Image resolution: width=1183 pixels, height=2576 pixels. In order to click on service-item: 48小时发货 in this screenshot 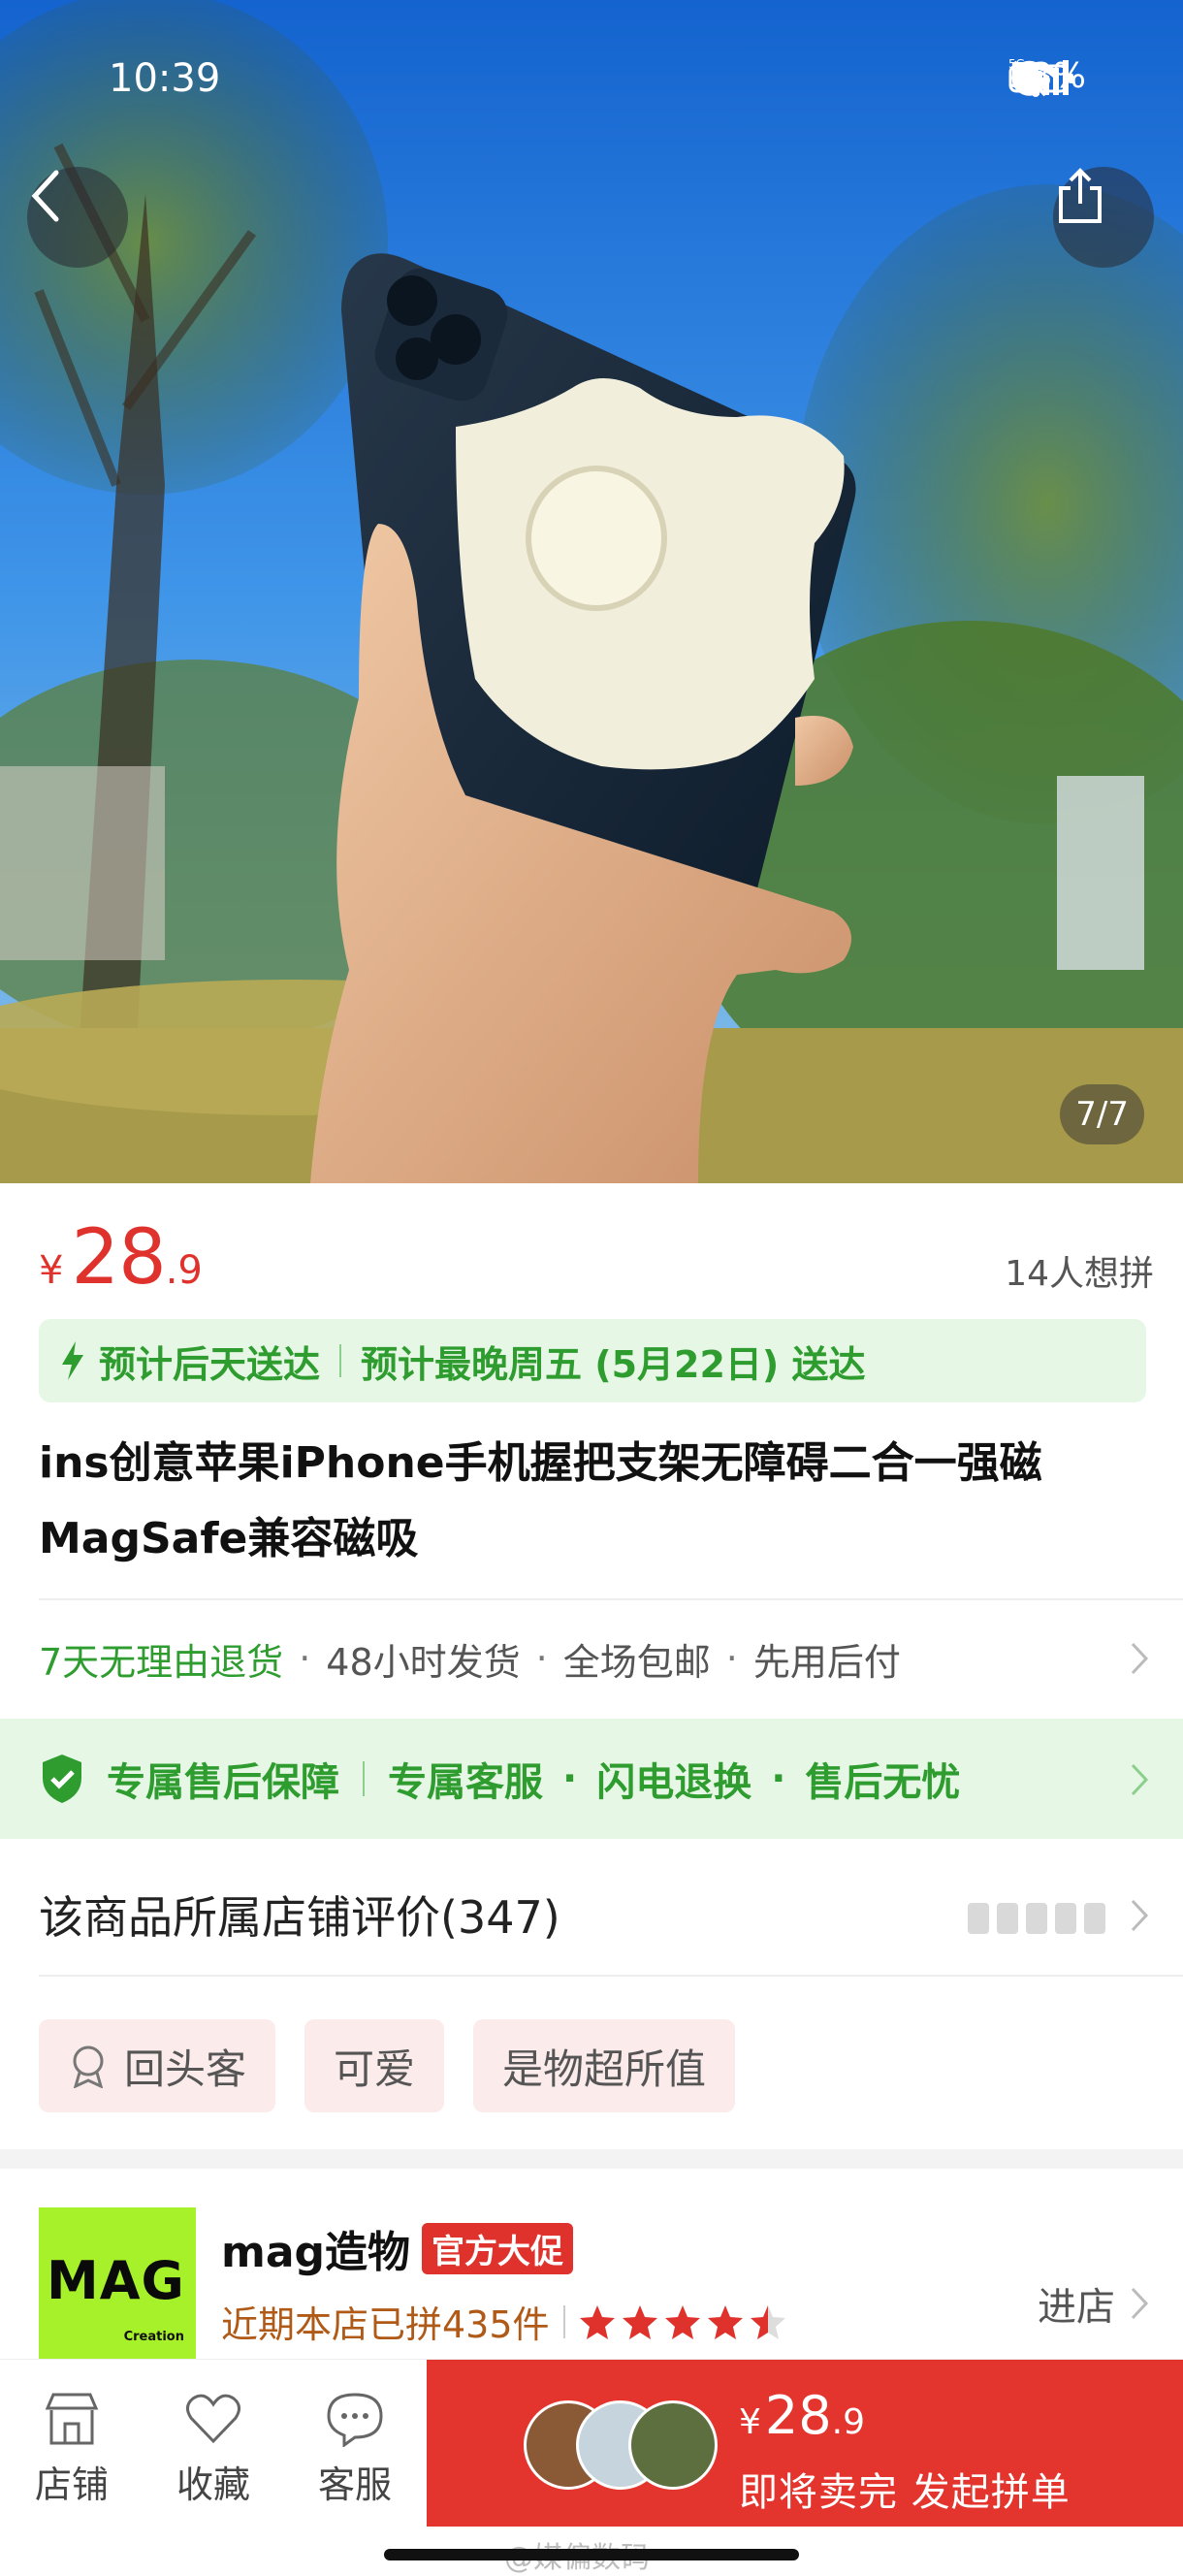, I will do `click(423, 1662)`.